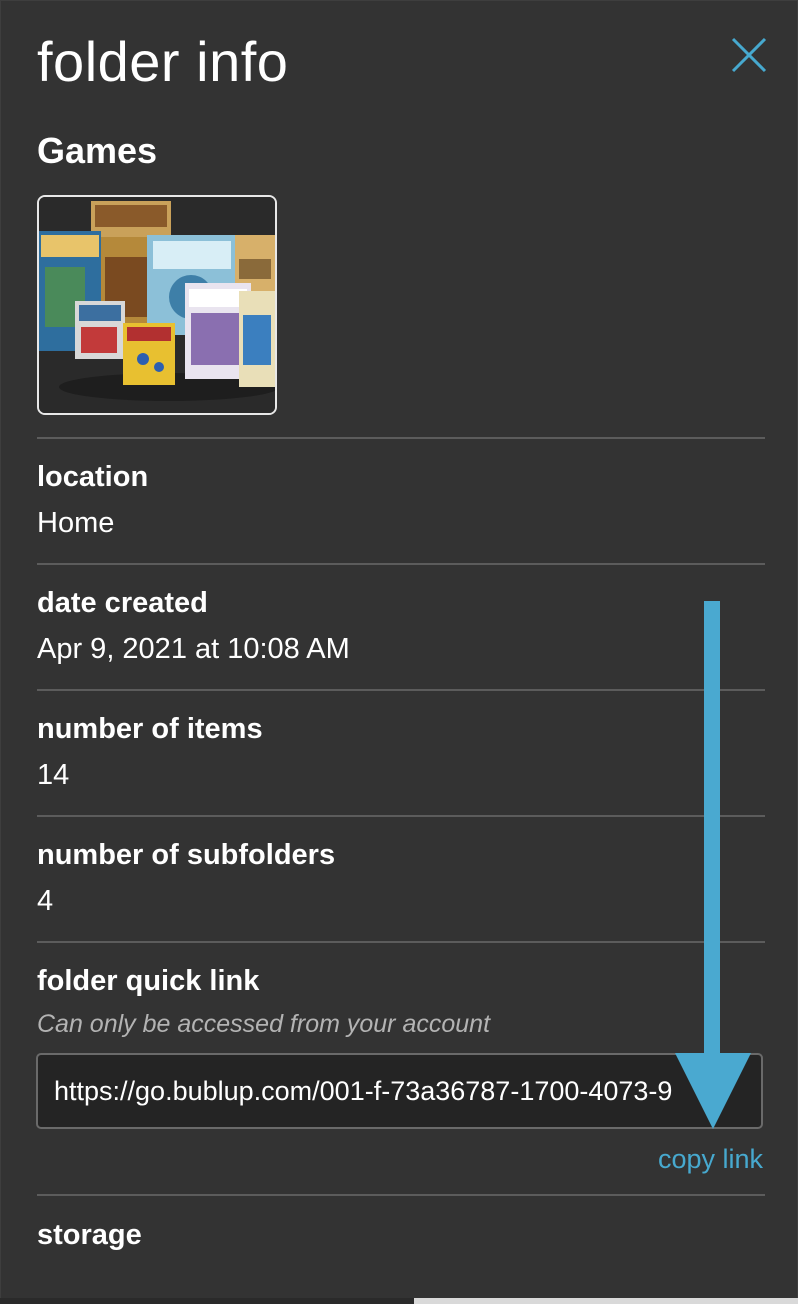 This screenshot has width=798, height=1304. Describe the element at coordinates (122, 603) in the screenshot. I see `date-created-label: date created` at that location.